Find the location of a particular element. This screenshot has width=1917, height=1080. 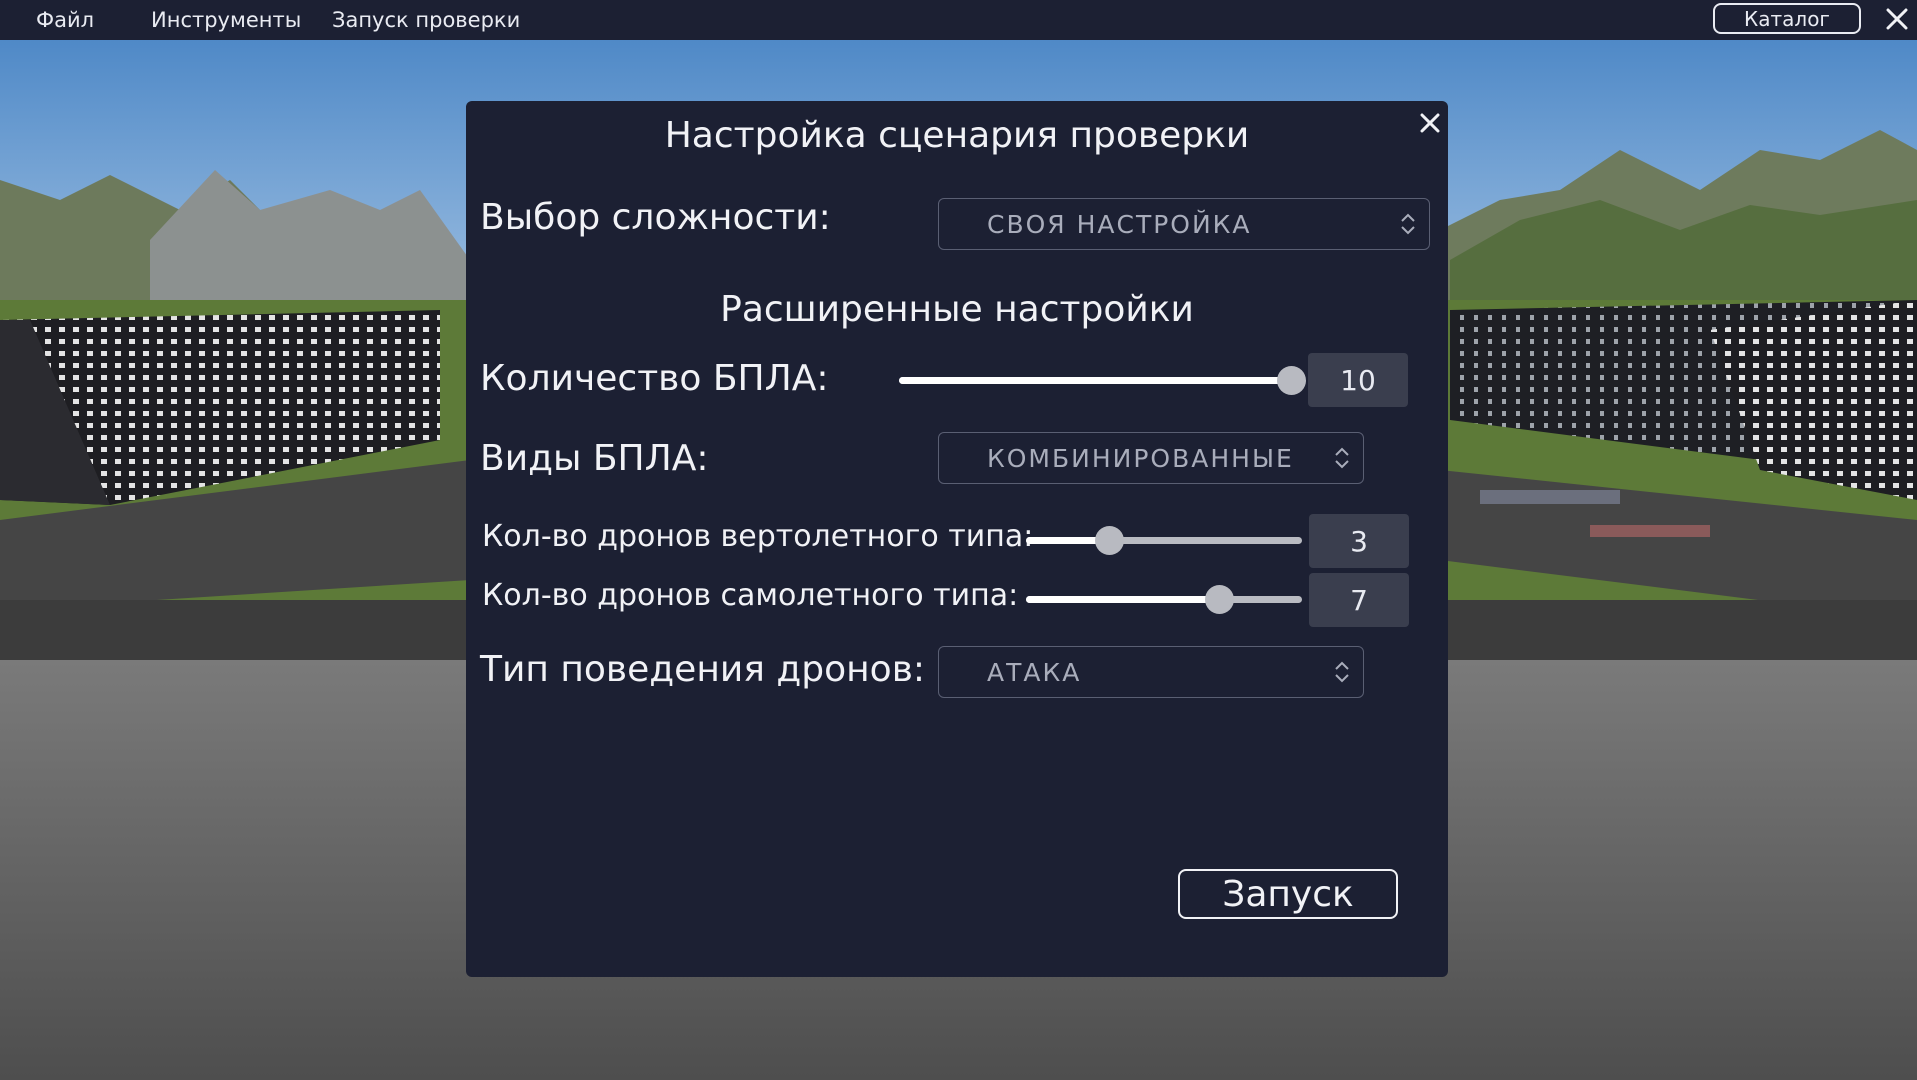

uav-count-slider is located at coordinates (1102, 380).